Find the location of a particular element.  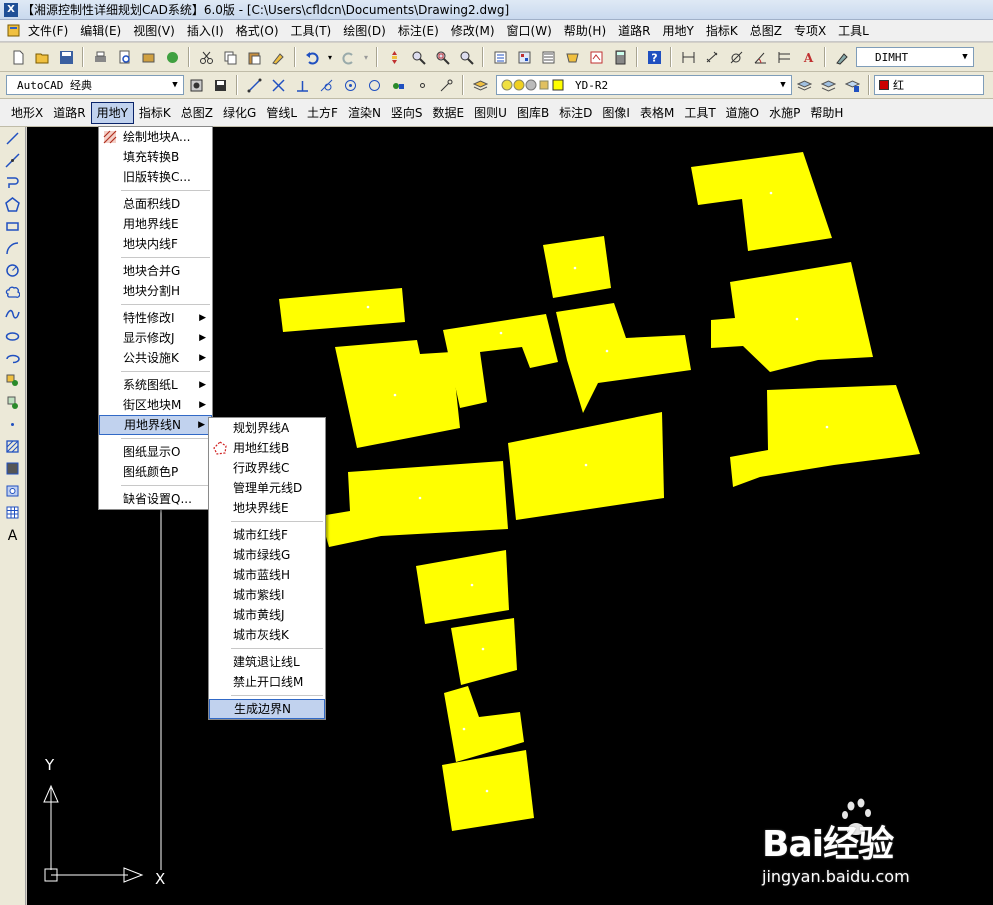

paste-icon is located at coordinates (254, 57).